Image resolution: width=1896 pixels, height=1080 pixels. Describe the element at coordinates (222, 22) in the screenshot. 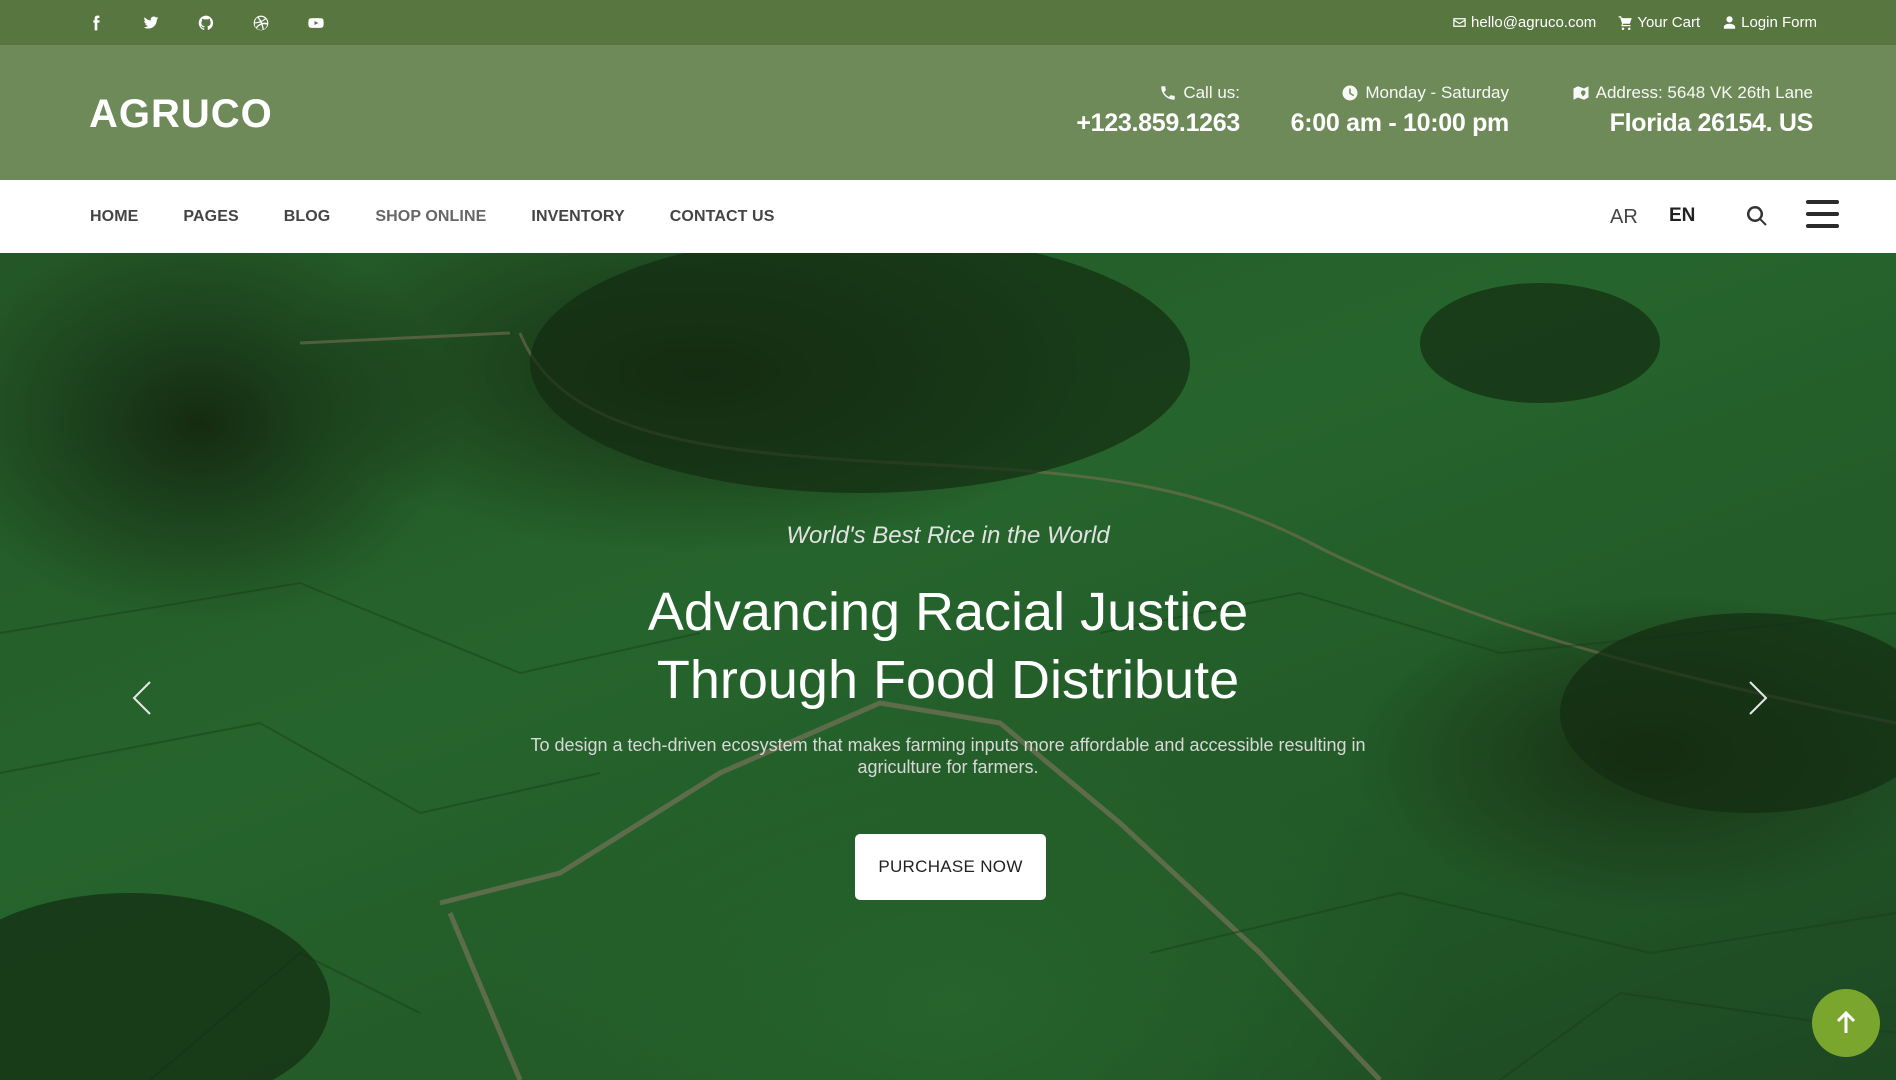

I see `social-links` at that location.